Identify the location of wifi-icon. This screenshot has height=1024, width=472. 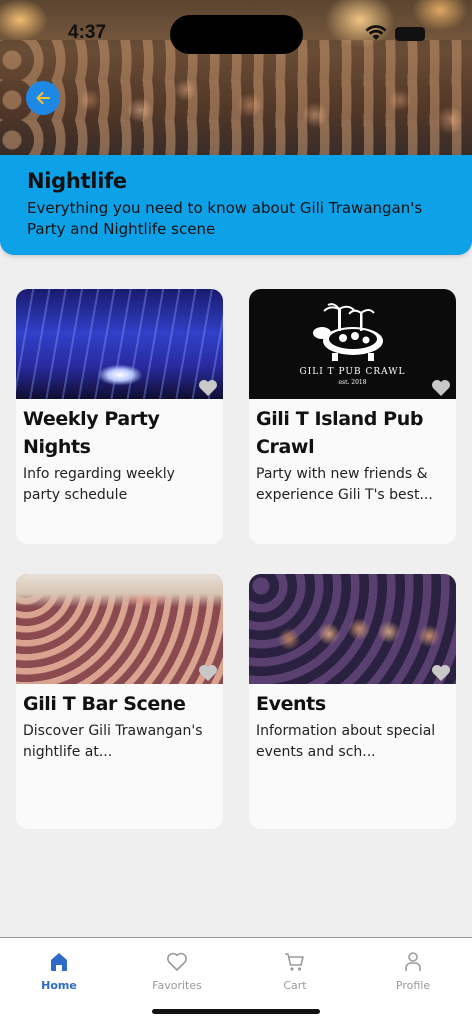
(376, 32).